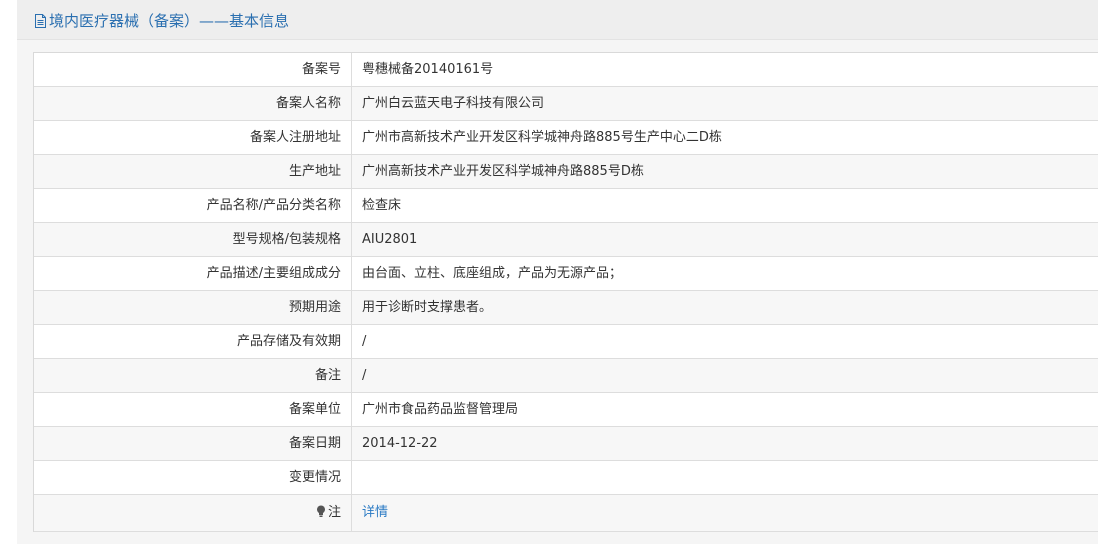 This screenshot has height=544, width=1098. What do you see at coordinates (428, 69) in the screenshot?
I see `row-value: 粤穗械备20140161号` at bounding box center [428, 69].